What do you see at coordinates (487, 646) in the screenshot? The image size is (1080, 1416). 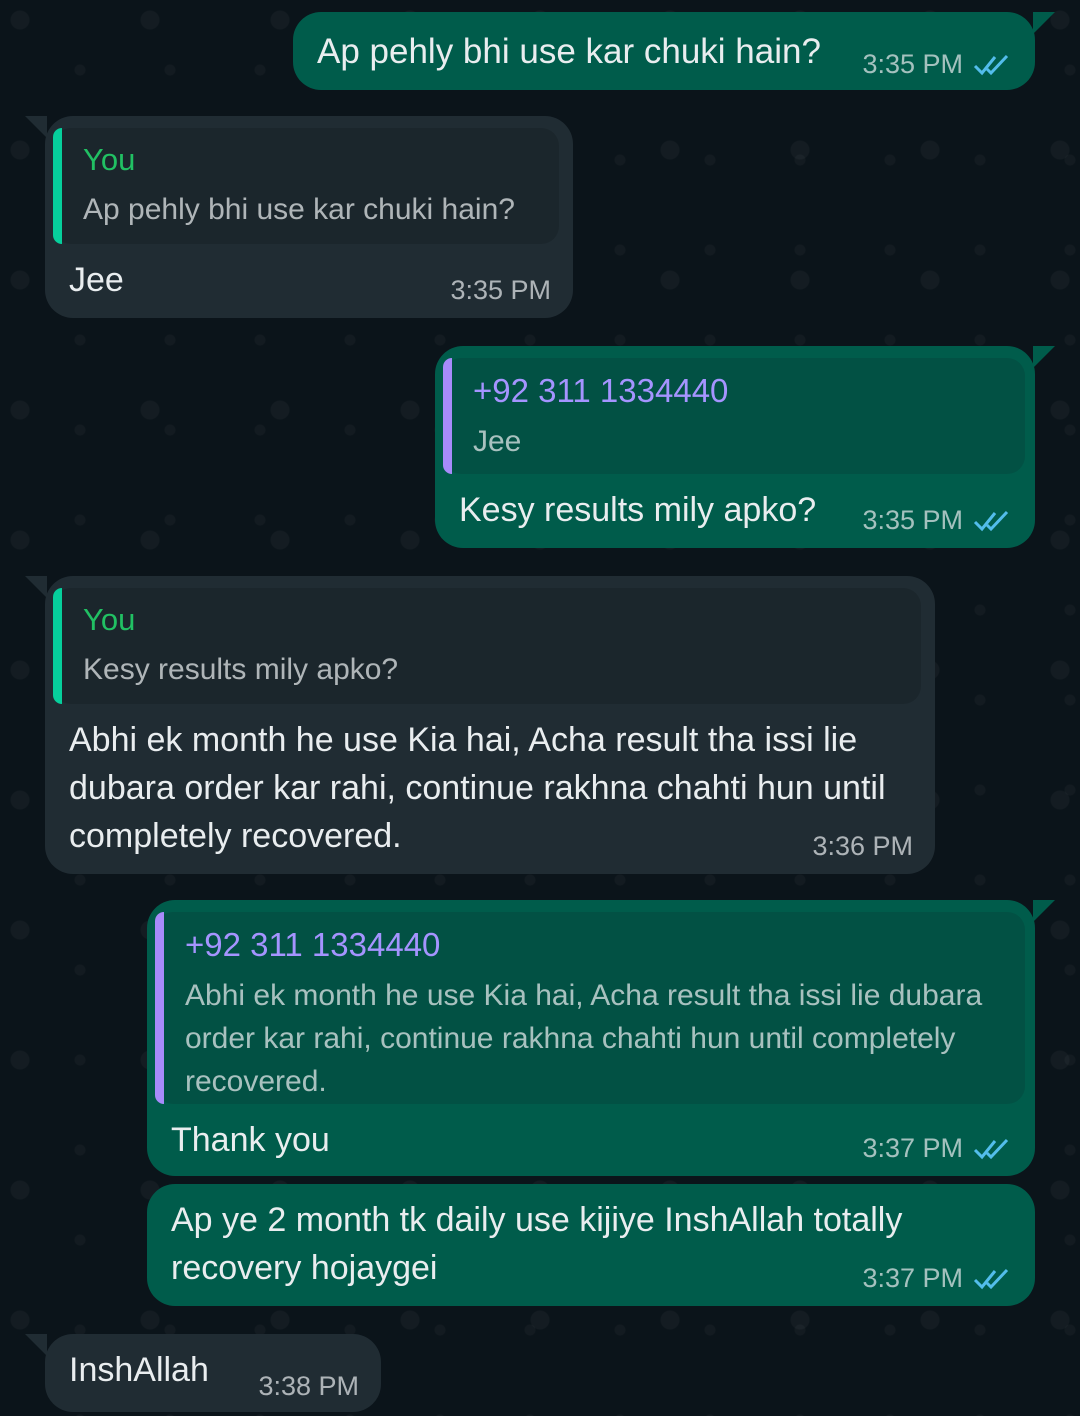 I see `quoted-reply: You Kesy results mily apko?` at bounding box center [487, 646].